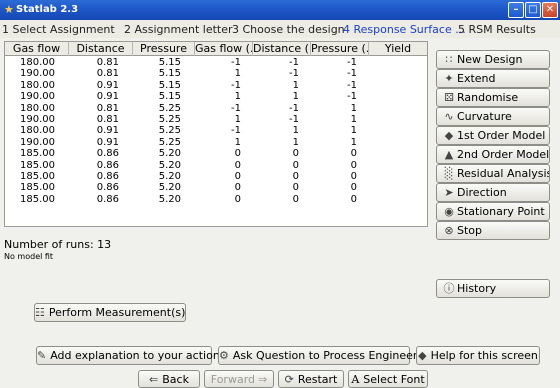 The width and height of the screenshot is (560, 388). What do you see at coordinates (493, 59) in the screenshot?
I see `new-design-button: ∷ New Design` at bounding box center [493, 59].